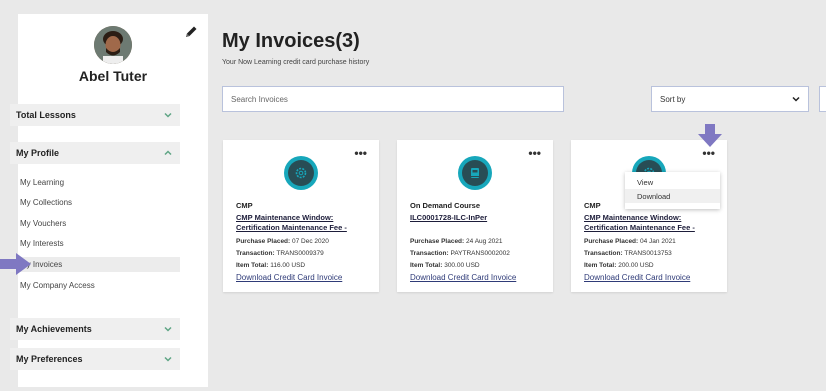  Describe the element at coordinates (113, 45) in the screenshot. I see `avatar` at that location.